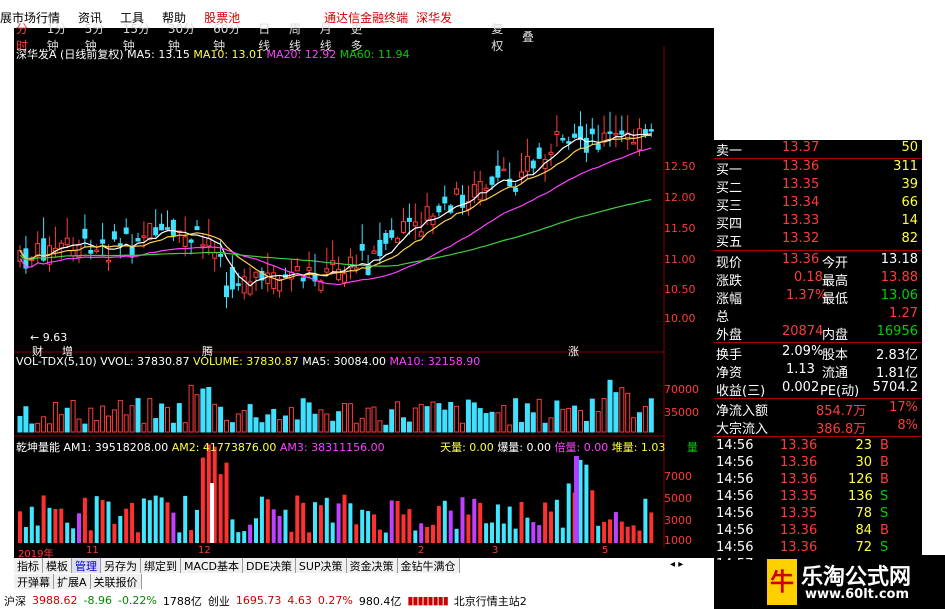 The height and width of the screenshot is (609, 945). What do you see at coordinates (676, 564) in the screenshot?
I see `scroll-arrows-icon: ◂ ▸` at bounding box center [676, 564].